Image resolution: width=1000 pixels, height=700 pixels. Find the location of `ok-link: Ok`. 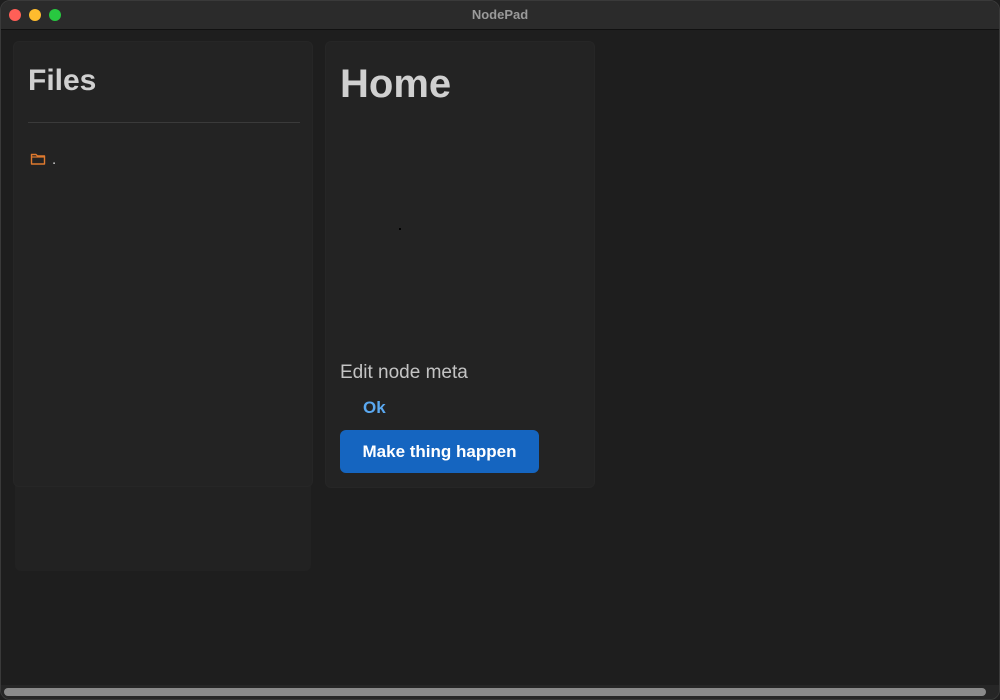

ok-link: Ok is located at coordinates (374, 408).